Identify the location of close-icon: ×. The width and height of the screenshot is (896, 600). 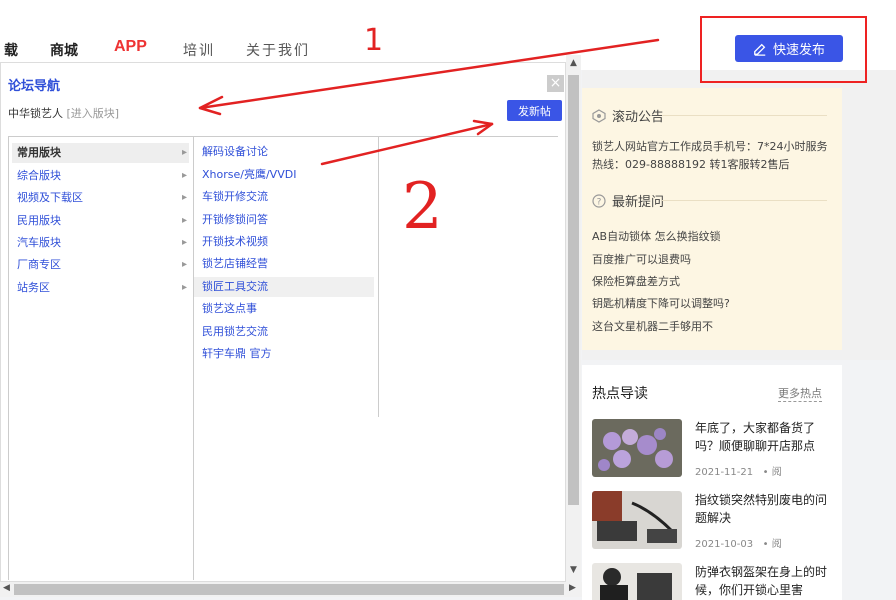
(555, 83).